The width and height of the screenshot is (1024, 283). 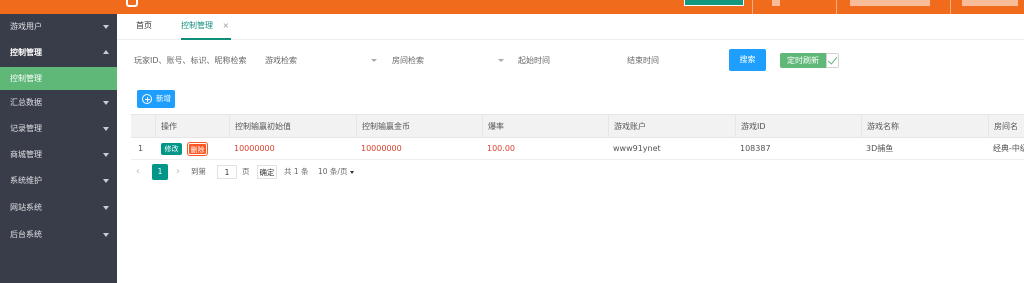 I want to click on chevron-up-icon, so click(x=106, y=52).